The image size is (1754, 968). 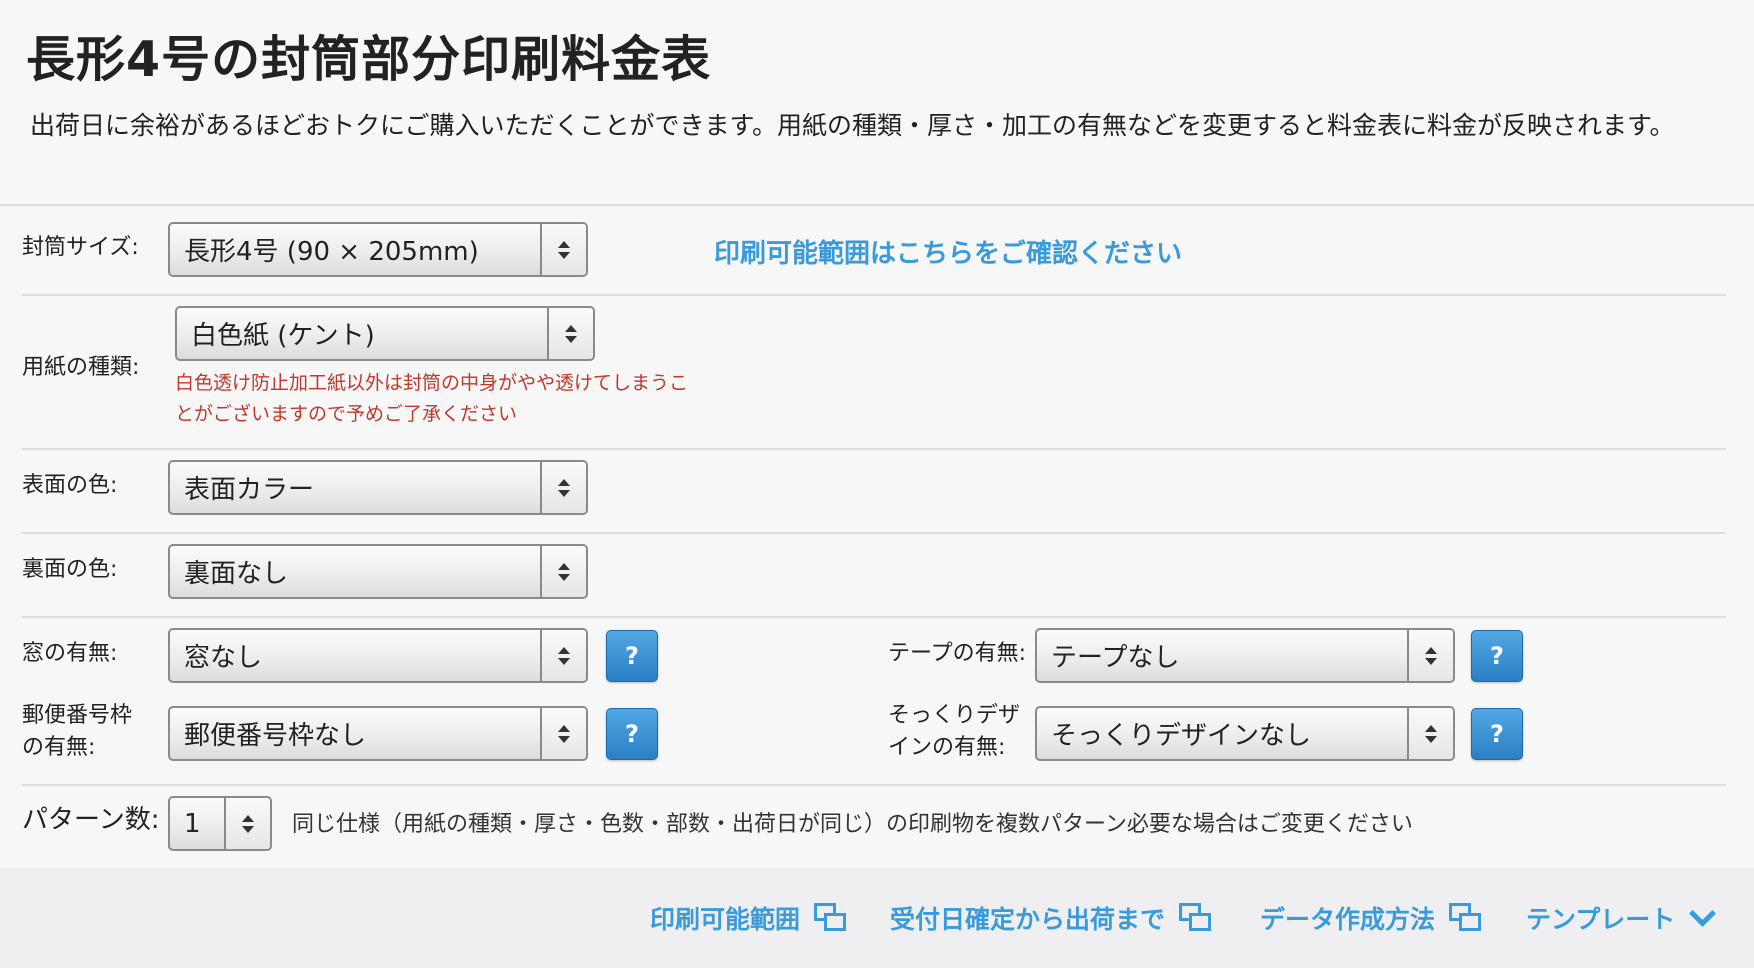 I want to click on footer-link-print-range: 印刷可能範囲, so click(x=749, y=918).